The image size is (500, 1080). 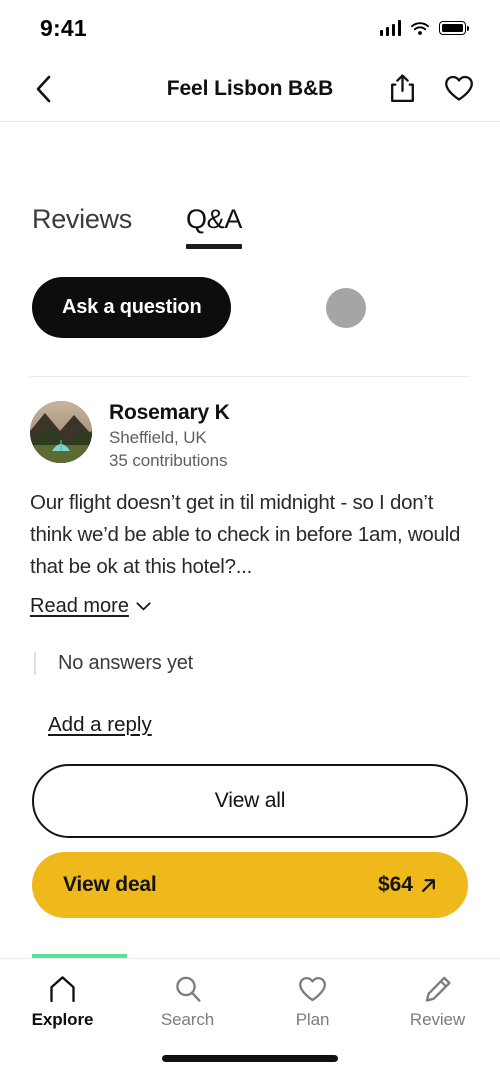 I want to click on add-a-reply-button: Add a reply, so click(x=100, y=725).